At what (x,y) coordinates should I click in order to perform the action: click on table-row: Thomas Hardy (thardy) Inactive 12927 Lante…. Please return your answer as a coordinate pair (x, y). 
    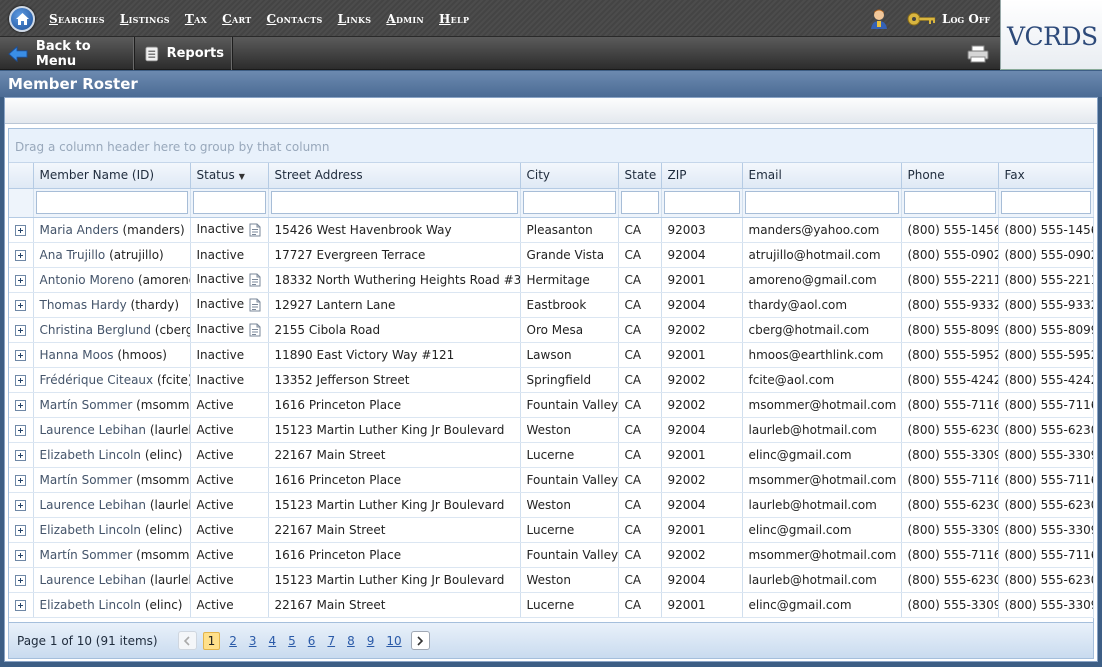
    Looking at the image, I should click on (551, 305).